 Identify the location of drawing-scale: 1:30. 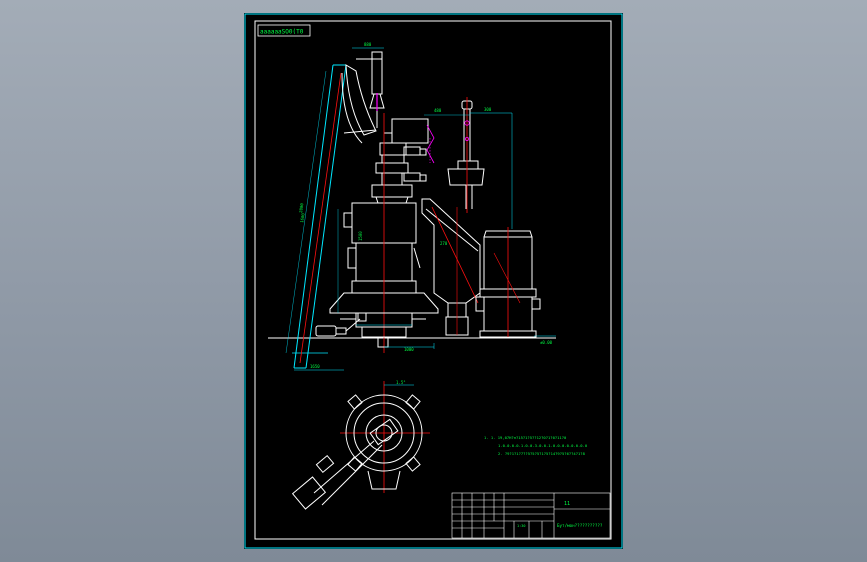
(521, 526).